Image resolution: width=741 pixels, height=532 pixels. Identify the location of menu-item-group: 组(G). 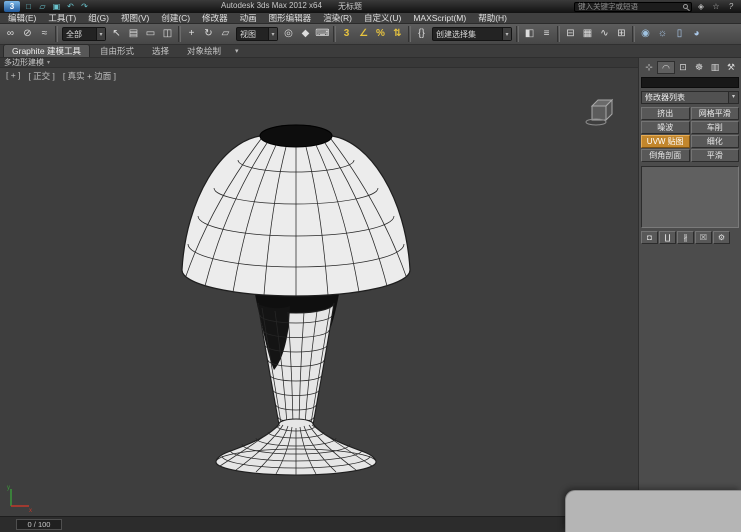
(98, 18).